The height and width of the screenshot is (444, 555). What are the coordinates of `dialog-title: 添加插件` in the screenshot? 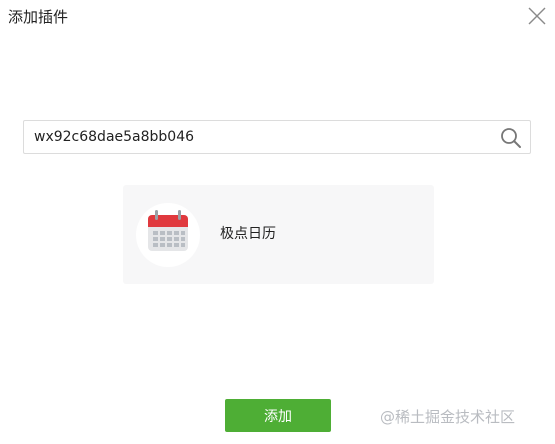 It's located at (38, 17).